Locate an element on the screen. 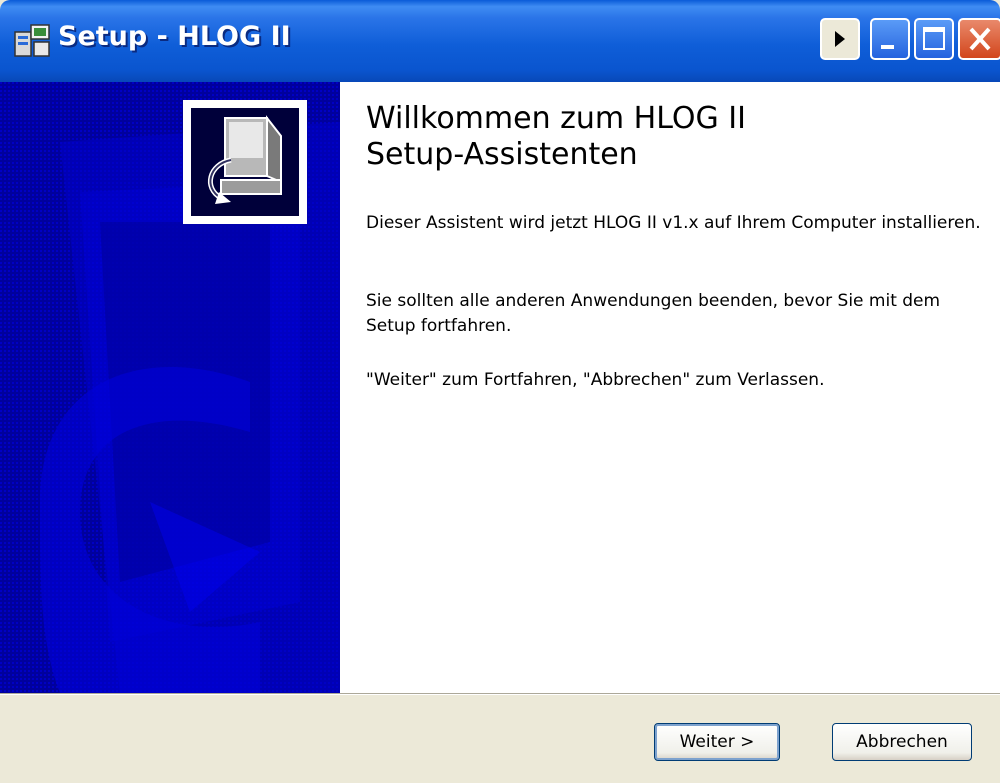 This screenshot has width=1000, height=783. button-bar: Weiter > Abbrechen is located at coordinates (500, 739).